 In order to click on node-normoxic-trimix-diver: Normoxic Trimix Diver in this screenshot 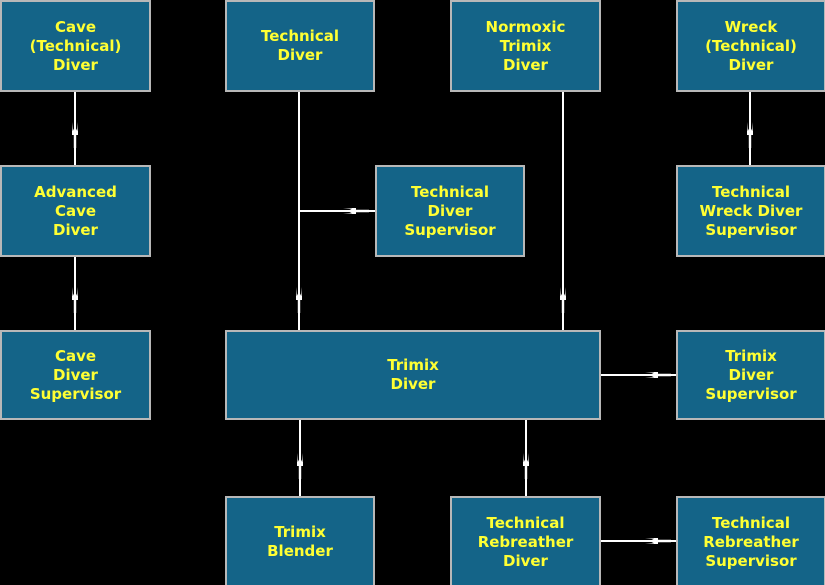, I will do `click(525, 46)`.